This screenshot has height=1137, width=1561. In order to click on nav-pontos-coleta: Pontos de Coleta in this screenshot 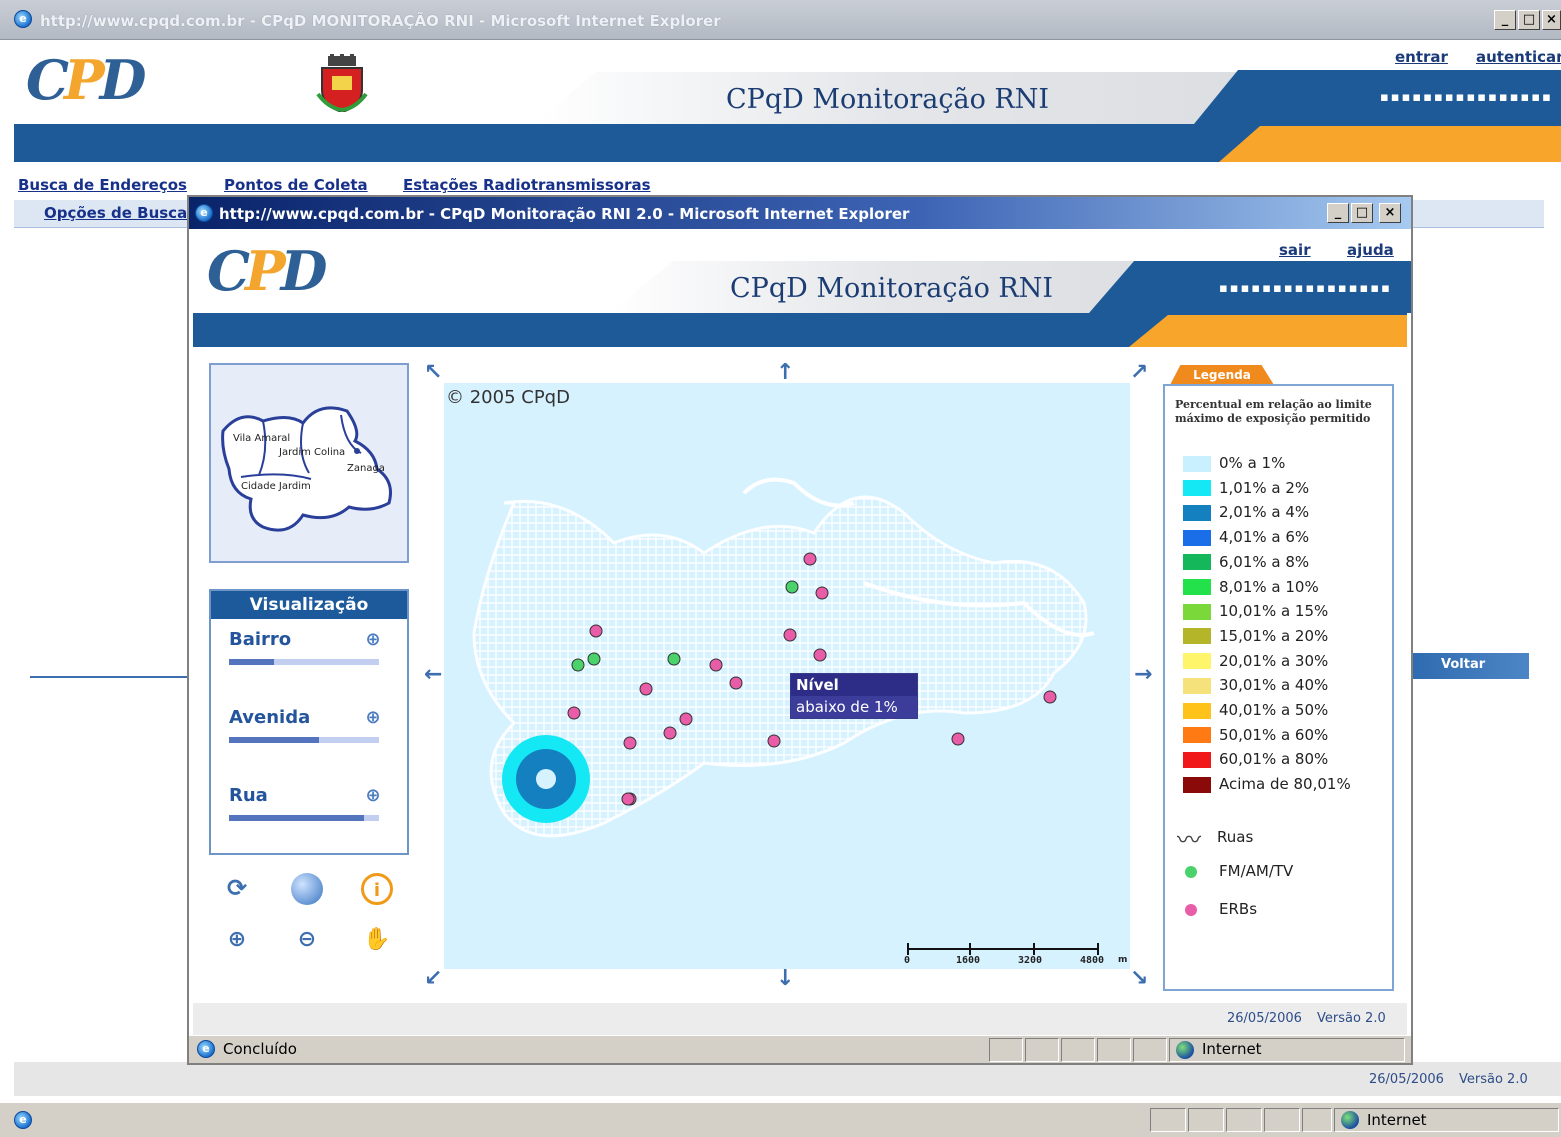, I will do `click(296, 185)`.